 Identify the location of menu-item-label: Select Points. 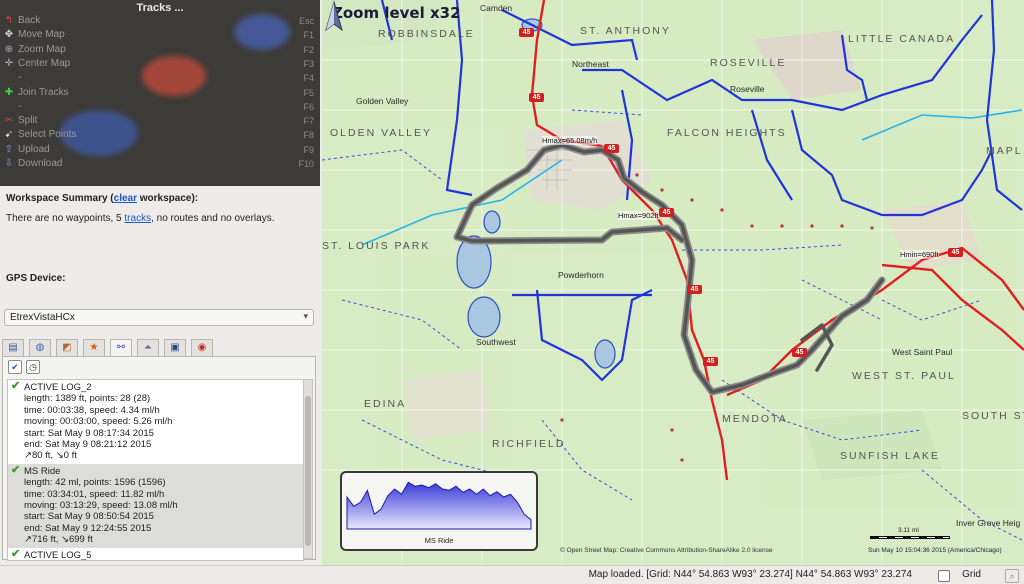
(47, 135).